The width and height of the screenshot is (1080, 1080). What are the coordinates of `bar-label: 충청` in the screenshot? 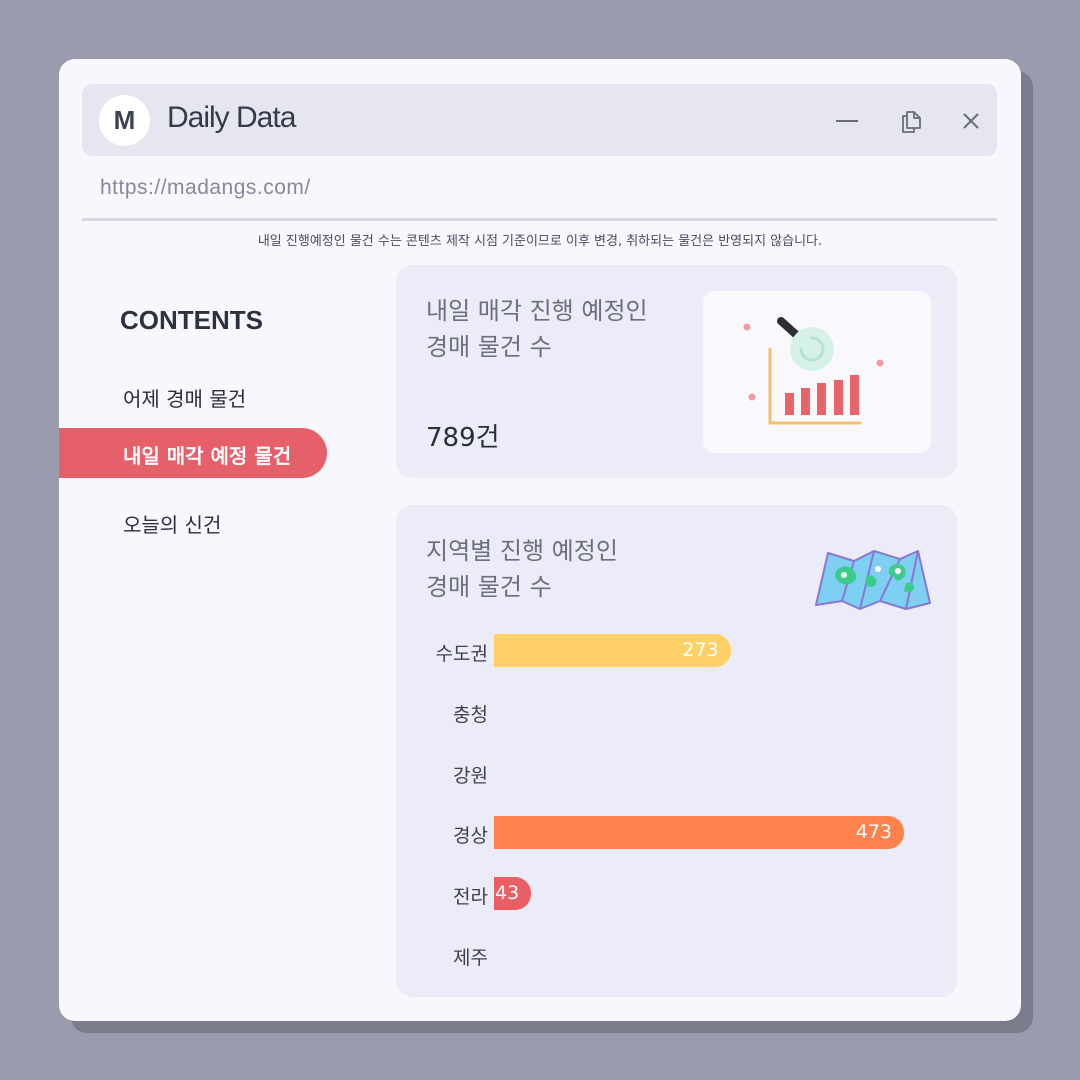 It's located at (470, 714).